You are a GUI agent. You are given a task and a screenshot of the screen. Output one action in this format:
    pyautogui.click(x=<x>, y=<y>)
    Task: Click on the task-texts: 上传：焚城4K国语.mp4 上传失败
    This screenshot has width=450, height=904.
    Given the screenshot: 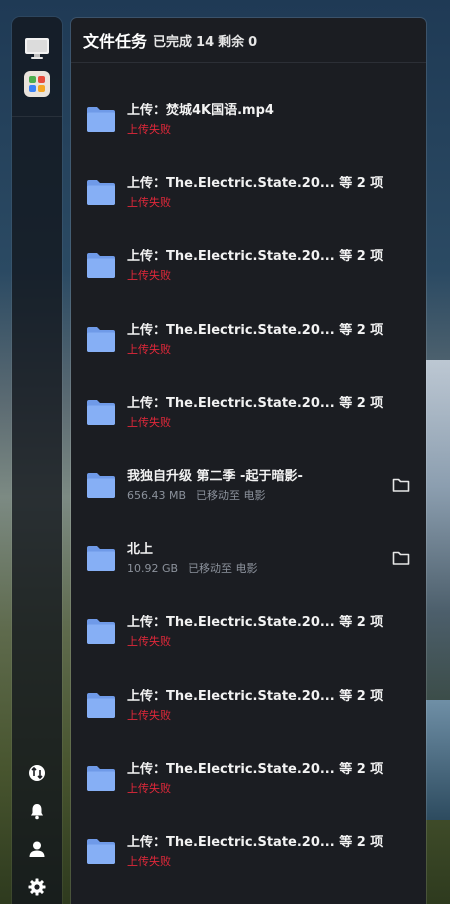 What is the action you would take?
    pyautogui.click(x=256, y=120)
    